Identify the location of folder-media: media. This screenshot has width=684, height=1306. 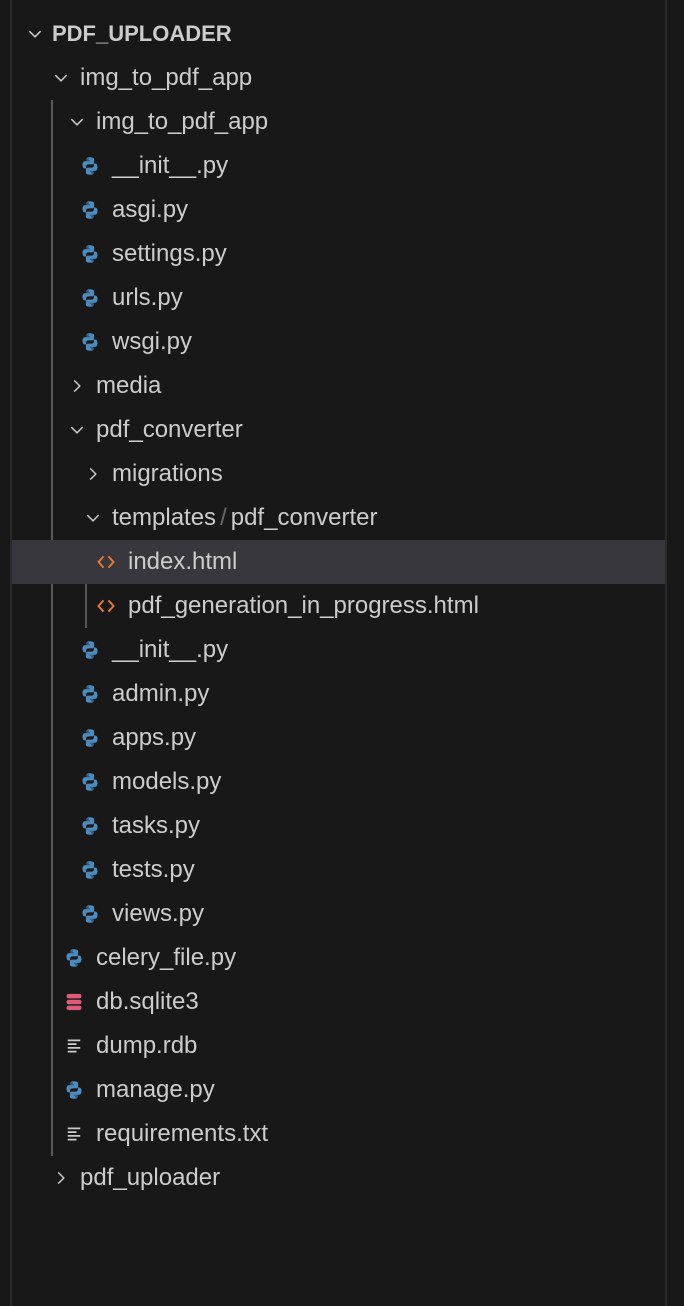
(338, 386).